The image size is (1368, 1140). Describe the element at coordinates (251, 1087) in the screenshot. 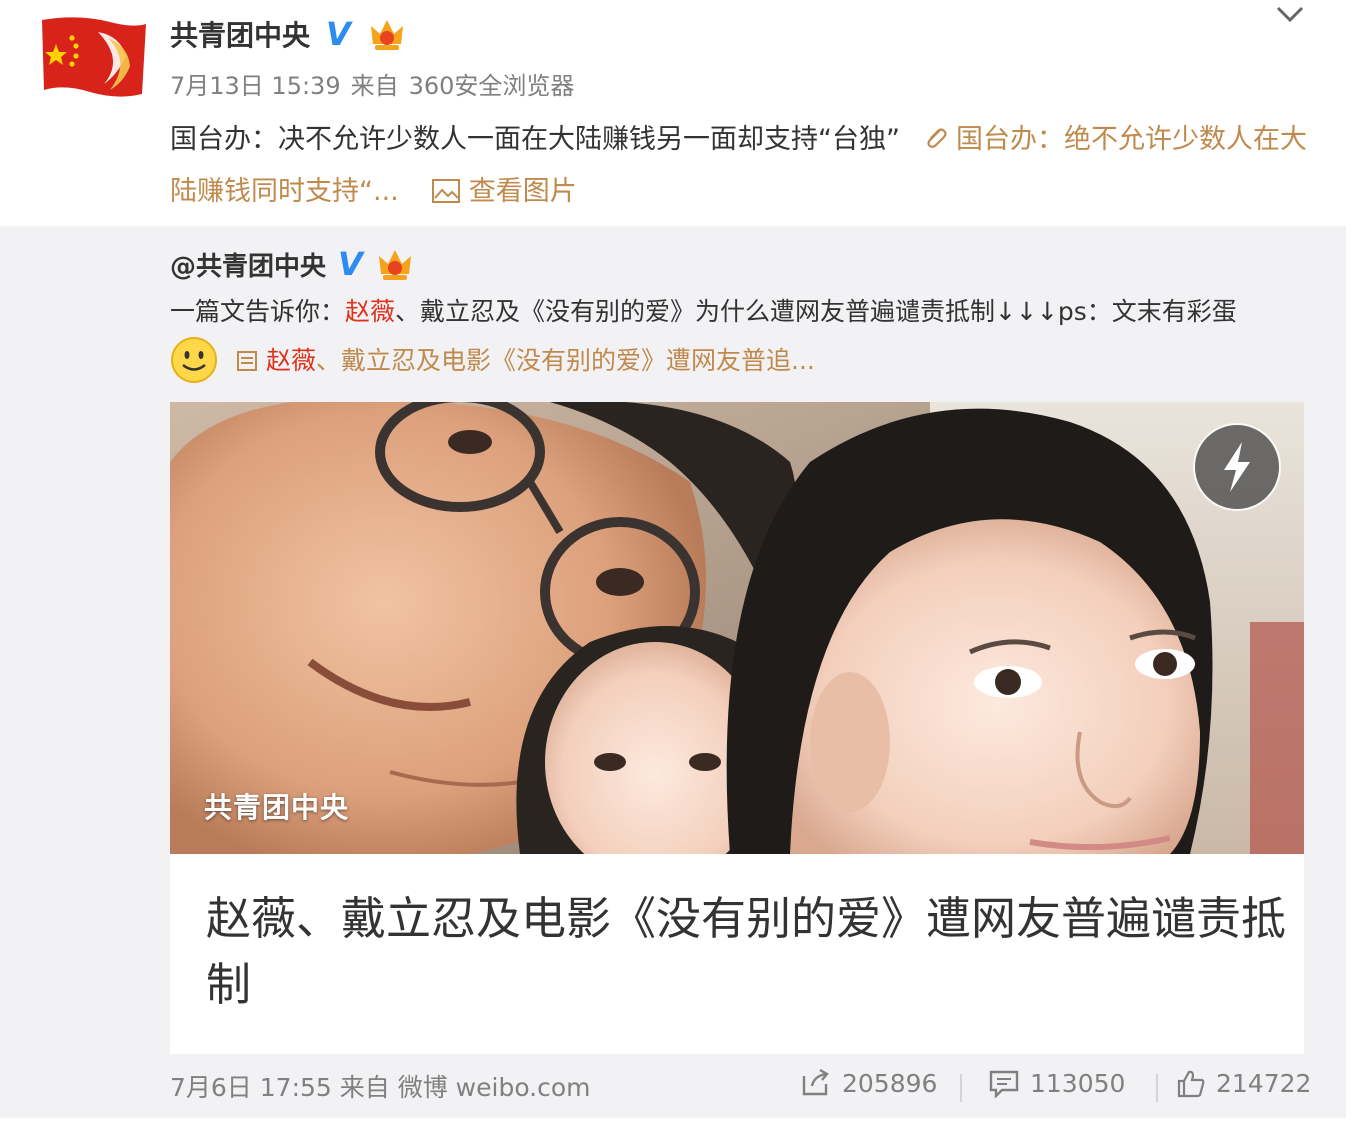

I see `repost-timestamp: 7月6日 17:55` at that location.